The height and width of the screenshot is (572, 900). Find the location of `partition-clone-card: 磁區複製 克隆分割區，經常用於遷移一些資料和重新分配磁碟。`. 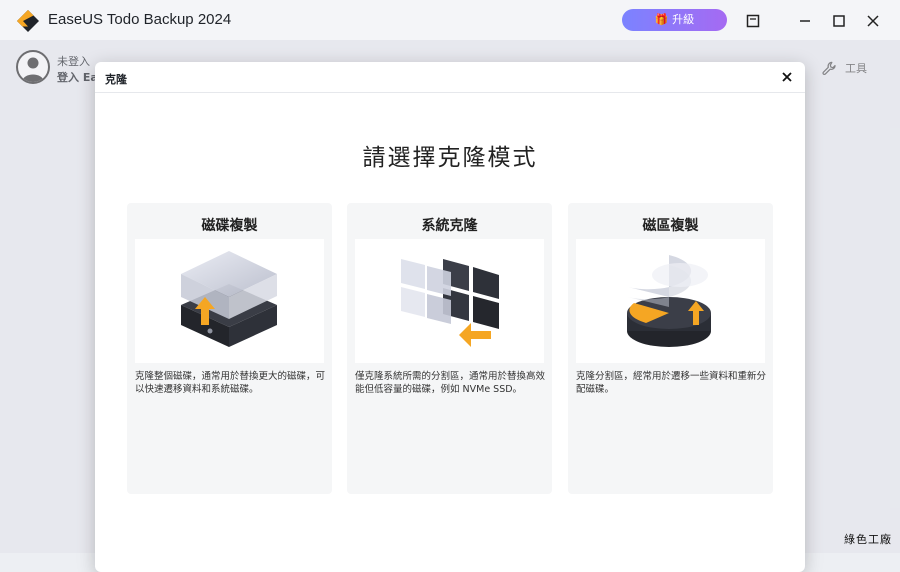

partition-clone-card: 磁區複製 克隆分割區，經常用於遷移一些資料和重新分配磁碟。 is located at coordinates (670, 348).